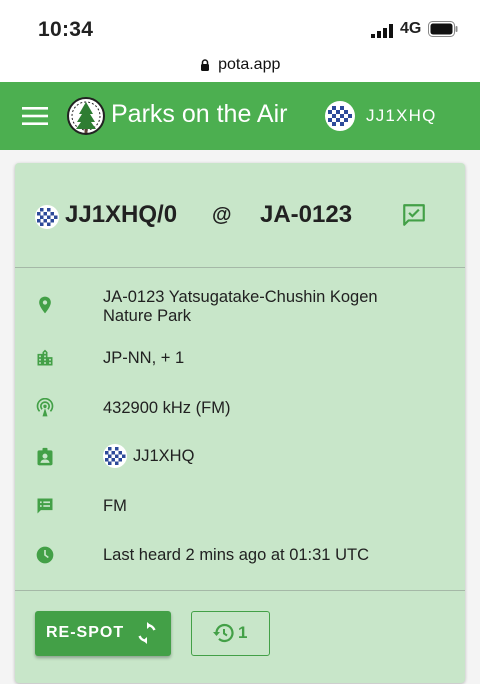  What do you see at coordinates (144, 358) in the screenshot?
I see `location-text: JP-NN, + 1` at bounding box center [144, 358].